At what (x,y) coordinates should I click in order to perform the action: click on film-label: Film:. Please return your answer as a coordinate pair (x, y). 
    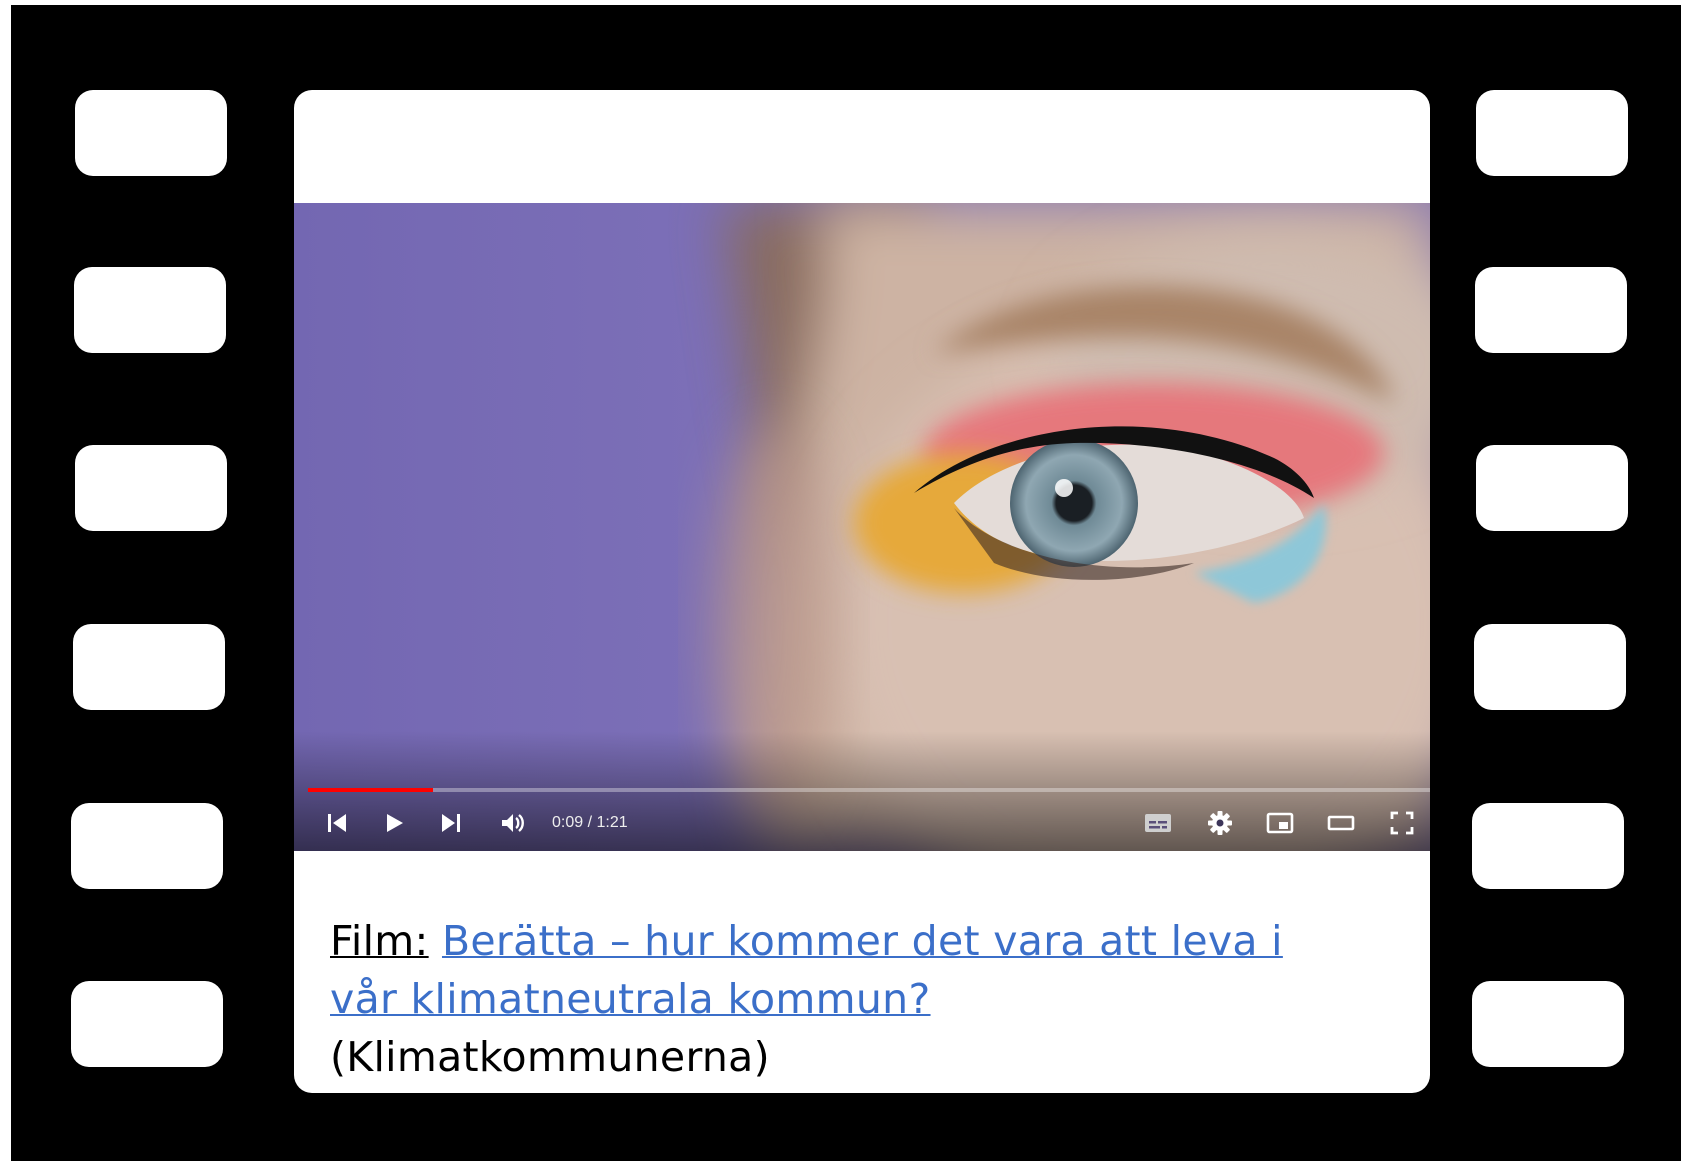
    Looking at the image, I should click on (379, 941).